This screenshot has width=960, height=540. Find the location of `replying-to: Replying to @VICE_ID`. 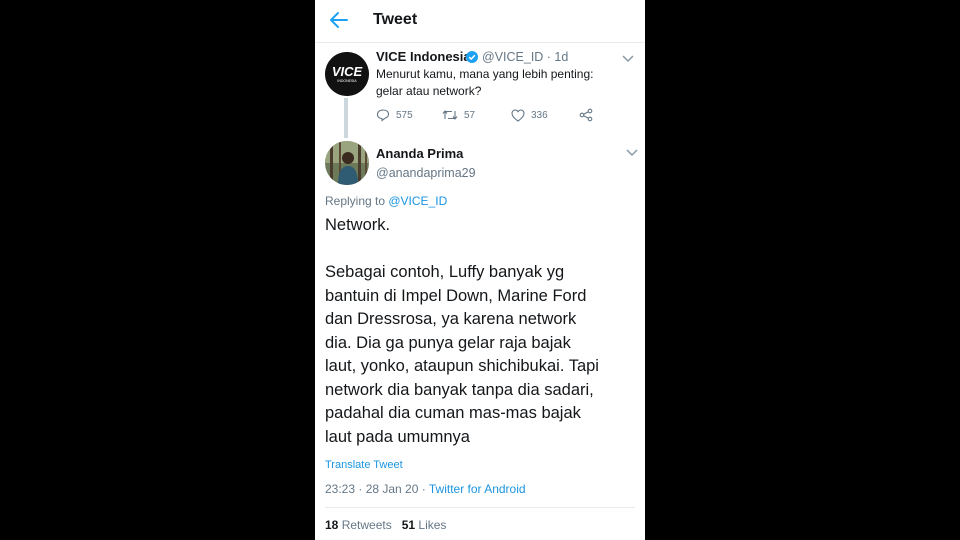

replying-to: Replying to @VICE_ID is located at coordinates (386, 201).